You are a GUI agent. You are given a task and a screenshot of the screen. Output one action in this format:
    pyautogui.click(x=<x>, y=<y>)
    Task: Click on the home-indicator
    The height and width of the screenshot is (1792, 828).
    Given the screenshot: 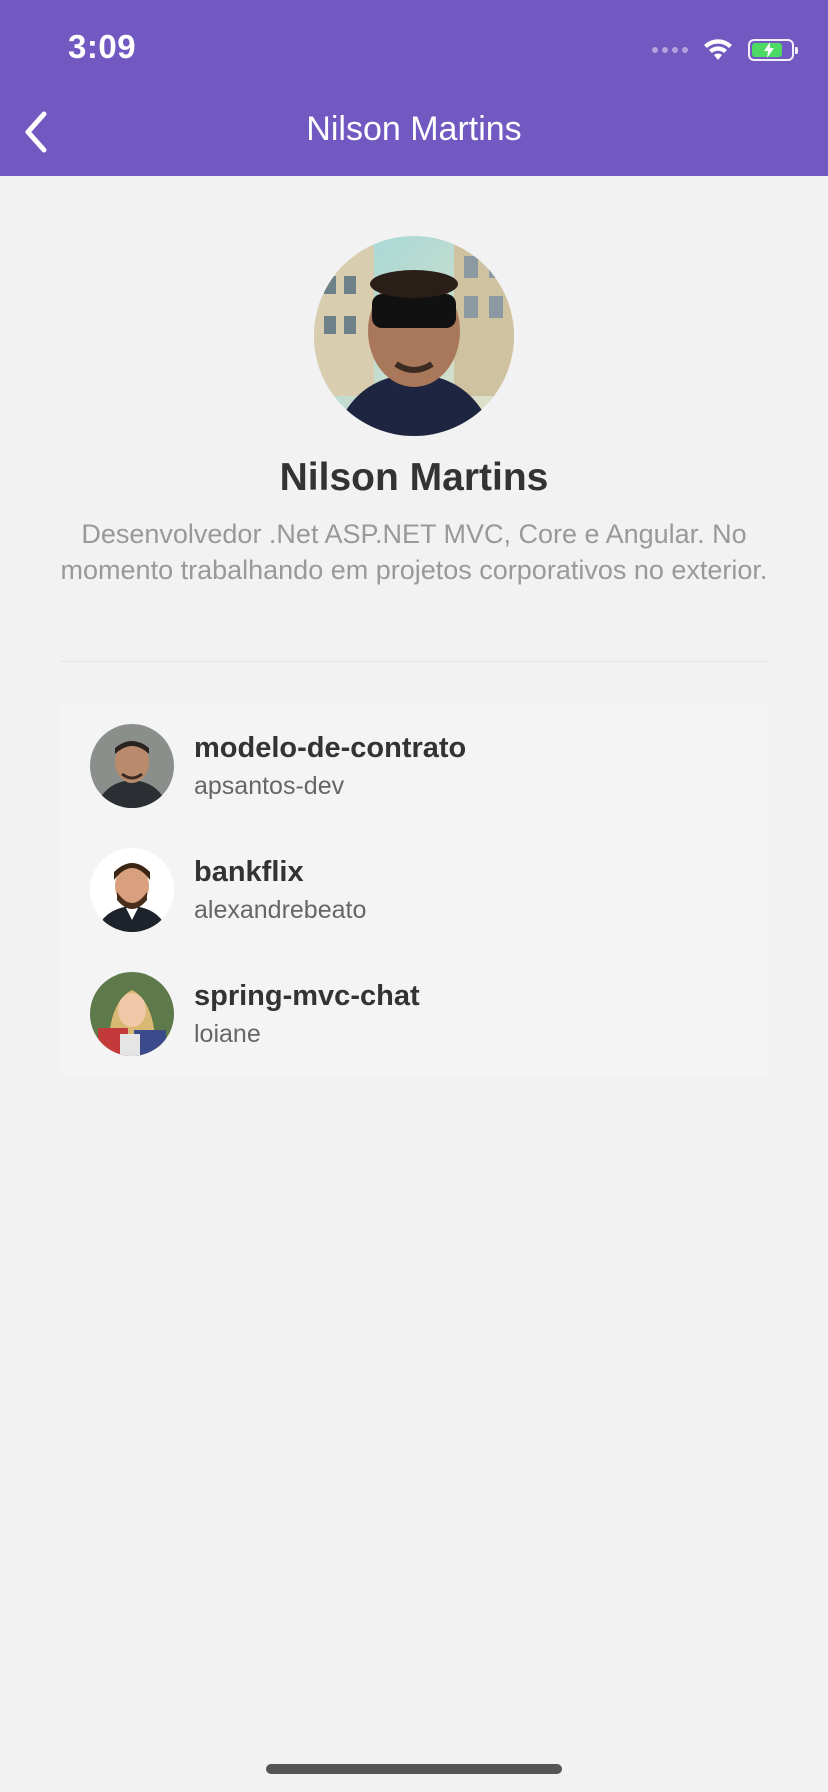 What is the action you would take?
    pyautogui.click(x=414, y=1769)
    